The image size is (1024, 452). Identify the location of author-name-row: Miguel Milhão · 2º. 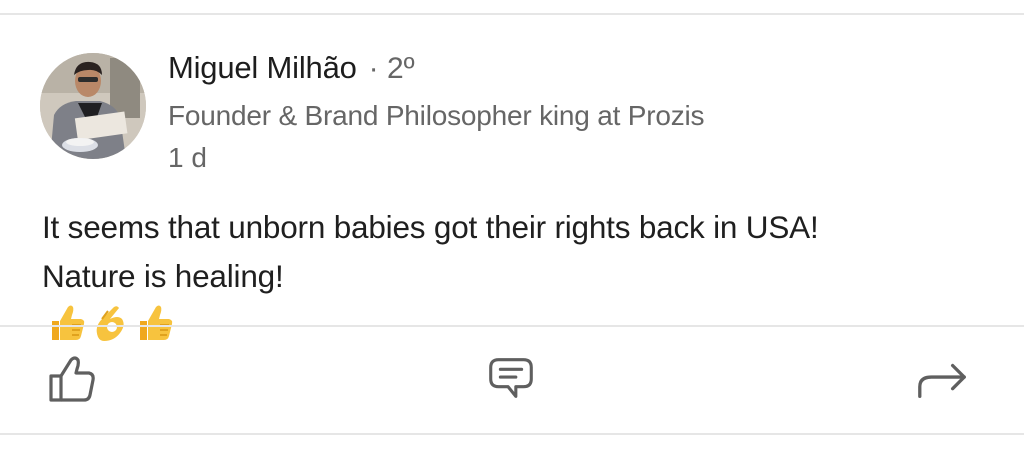
(291, 71).